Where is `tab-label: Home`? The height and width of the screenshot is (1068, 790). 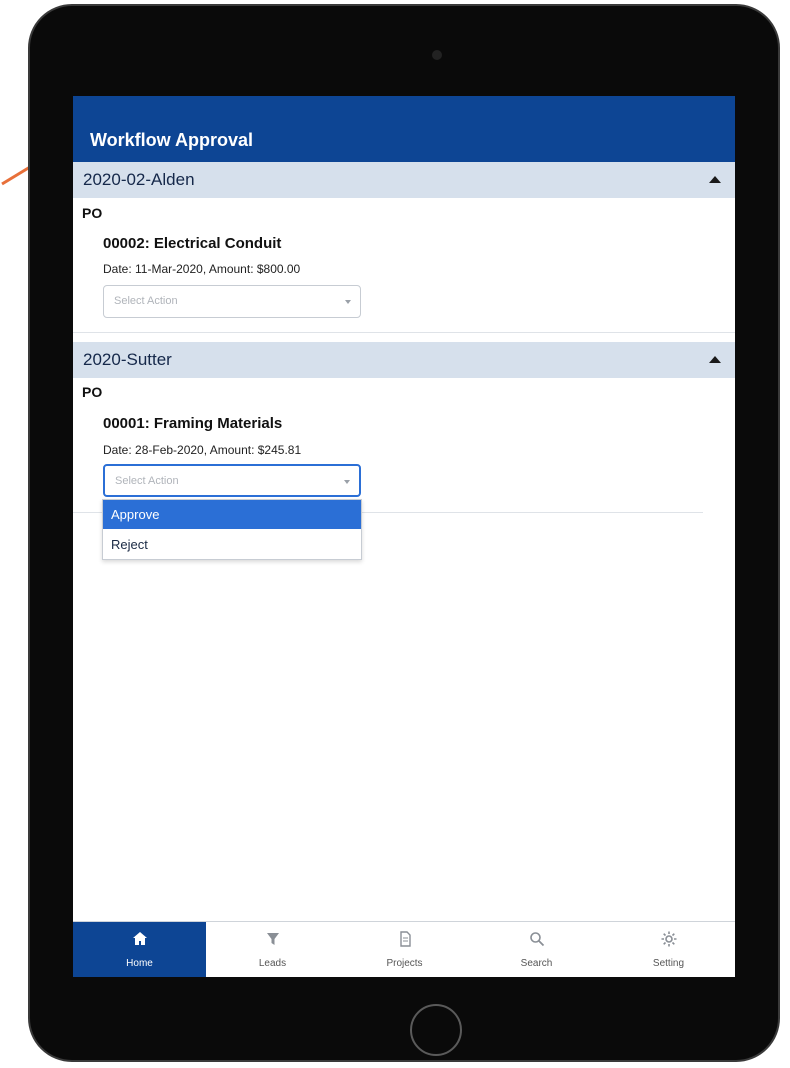
tab-label: Home is located at coordinates (139, 963).